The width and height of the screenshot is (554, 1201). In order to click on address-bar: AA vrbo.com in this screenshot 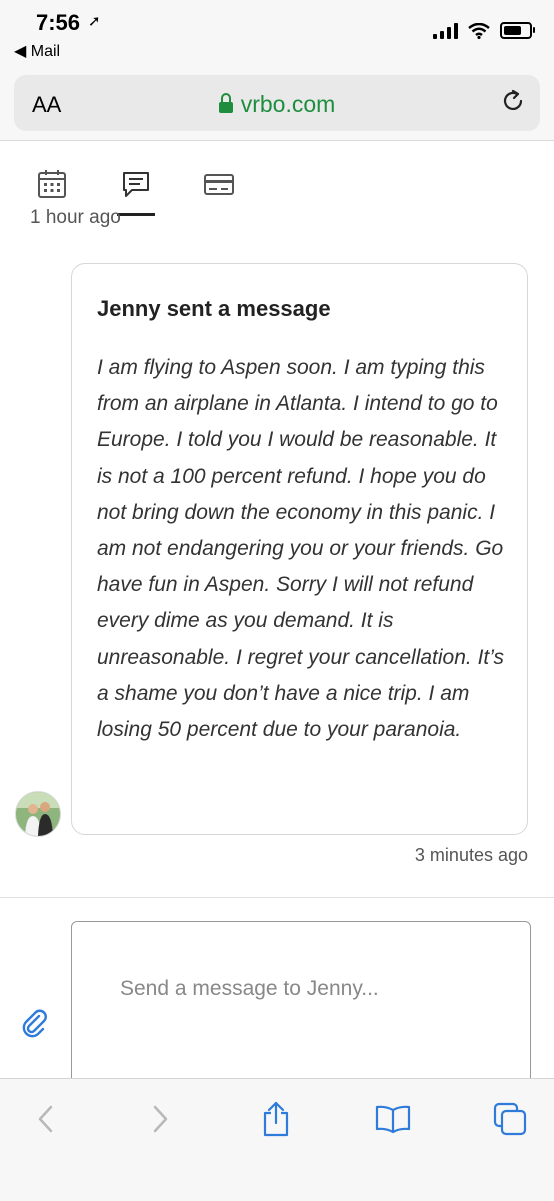, I will do `click(277, 103)`.